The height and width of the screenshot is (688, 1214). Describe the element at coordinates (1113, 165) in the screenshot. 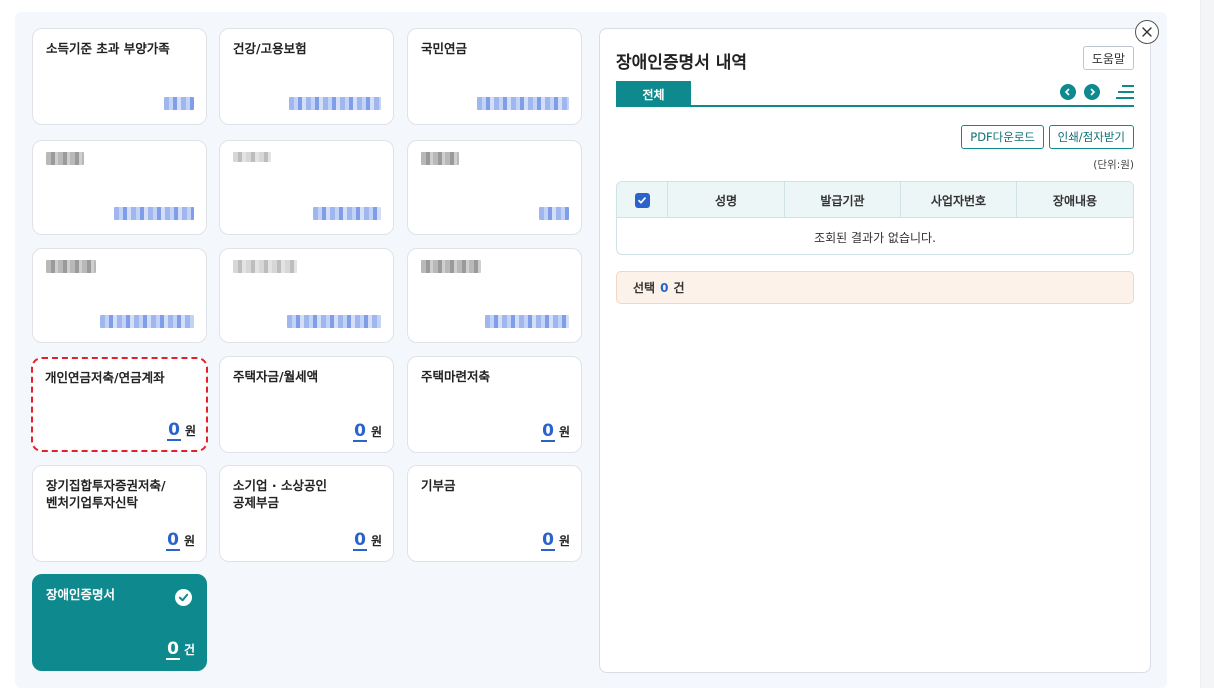

I see `unit-note: (단위:원)` at that location.